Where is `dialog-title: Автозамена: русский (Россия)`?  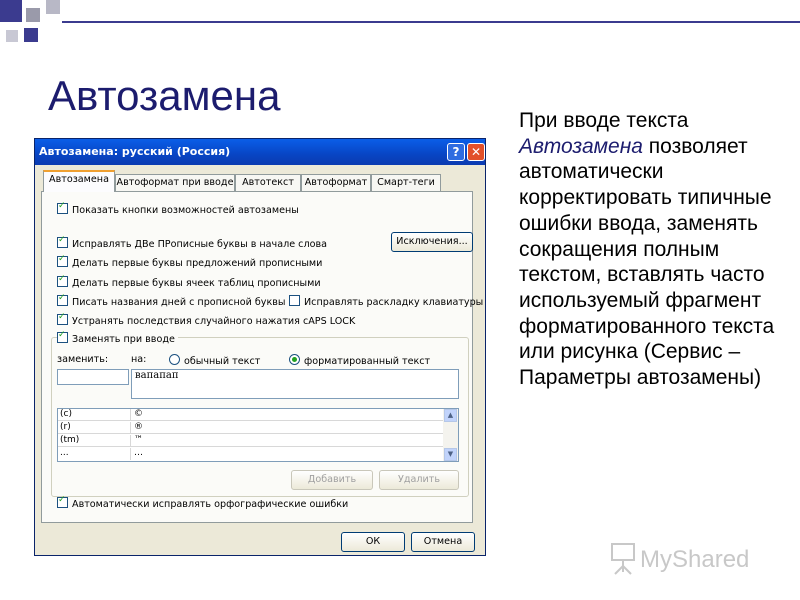
dialog-title: Автозамена: русский (Россия) is located at coordinates (135, 151).